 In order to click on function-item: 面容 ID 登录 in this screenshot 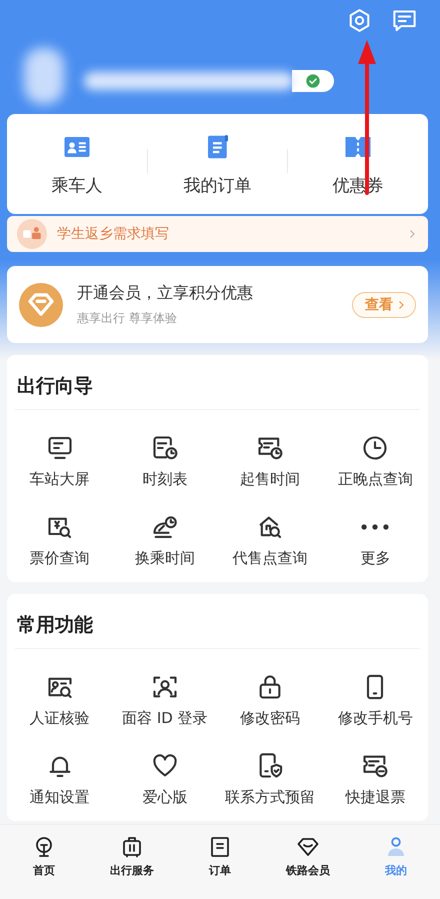, I will do `click(165, 700)`.